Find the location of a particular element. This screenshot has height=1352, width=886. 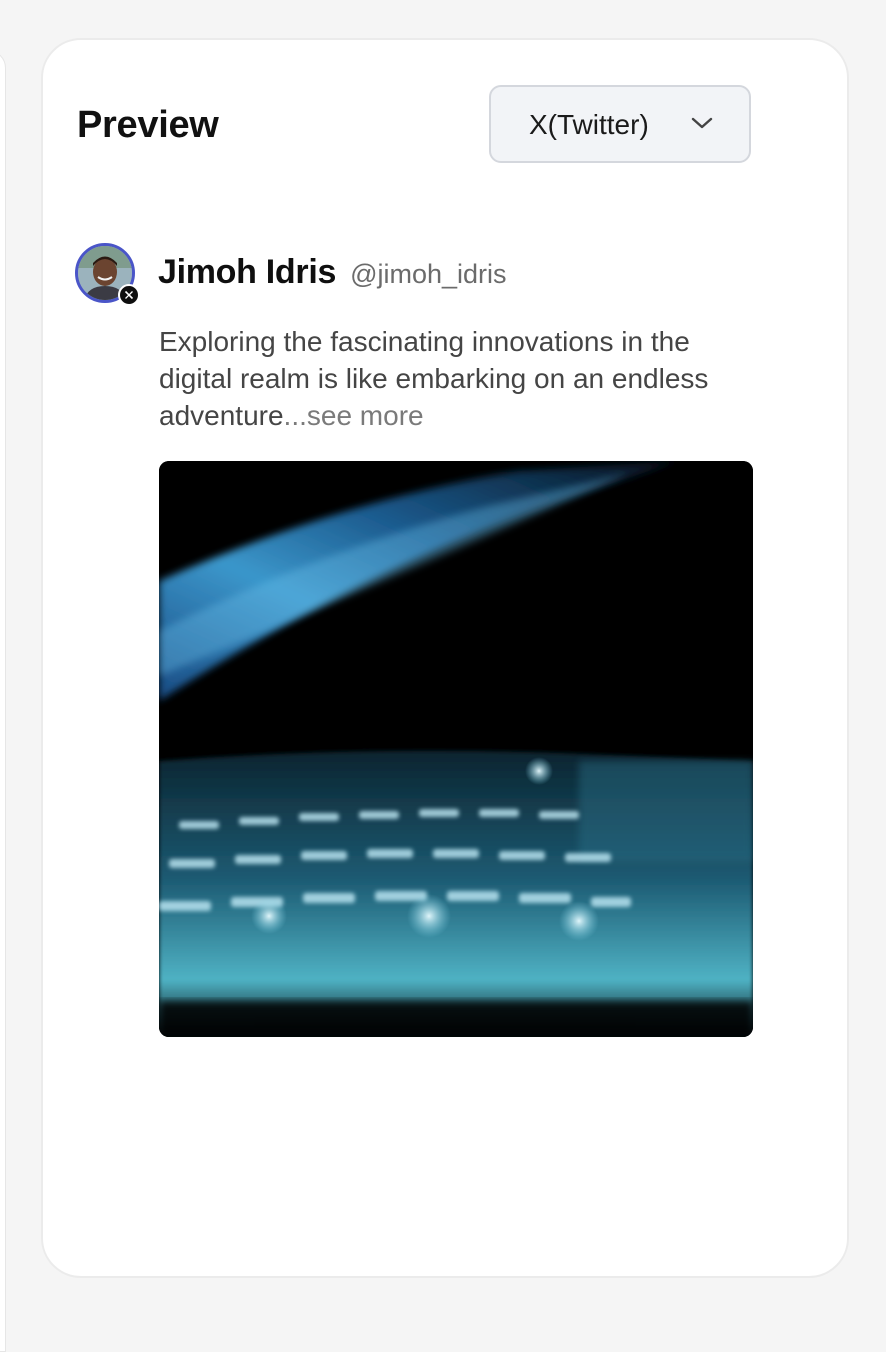

page-title: Preview is located at coordinates (148, 125).